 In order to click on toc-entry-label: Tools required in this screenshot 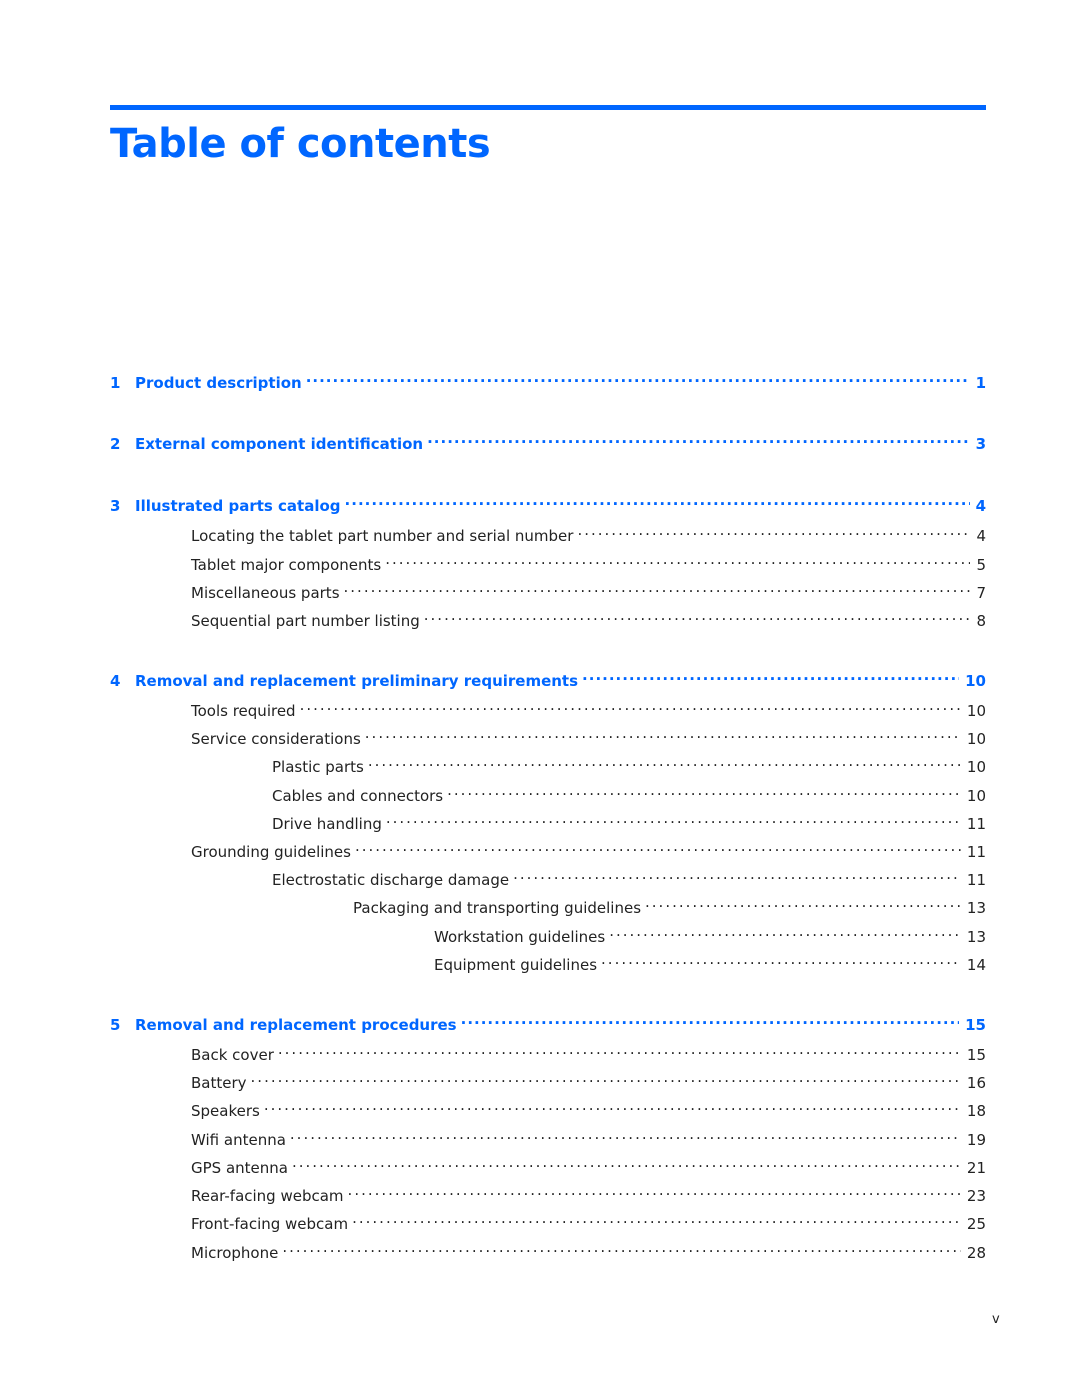, I will do `click(245, 711)`.